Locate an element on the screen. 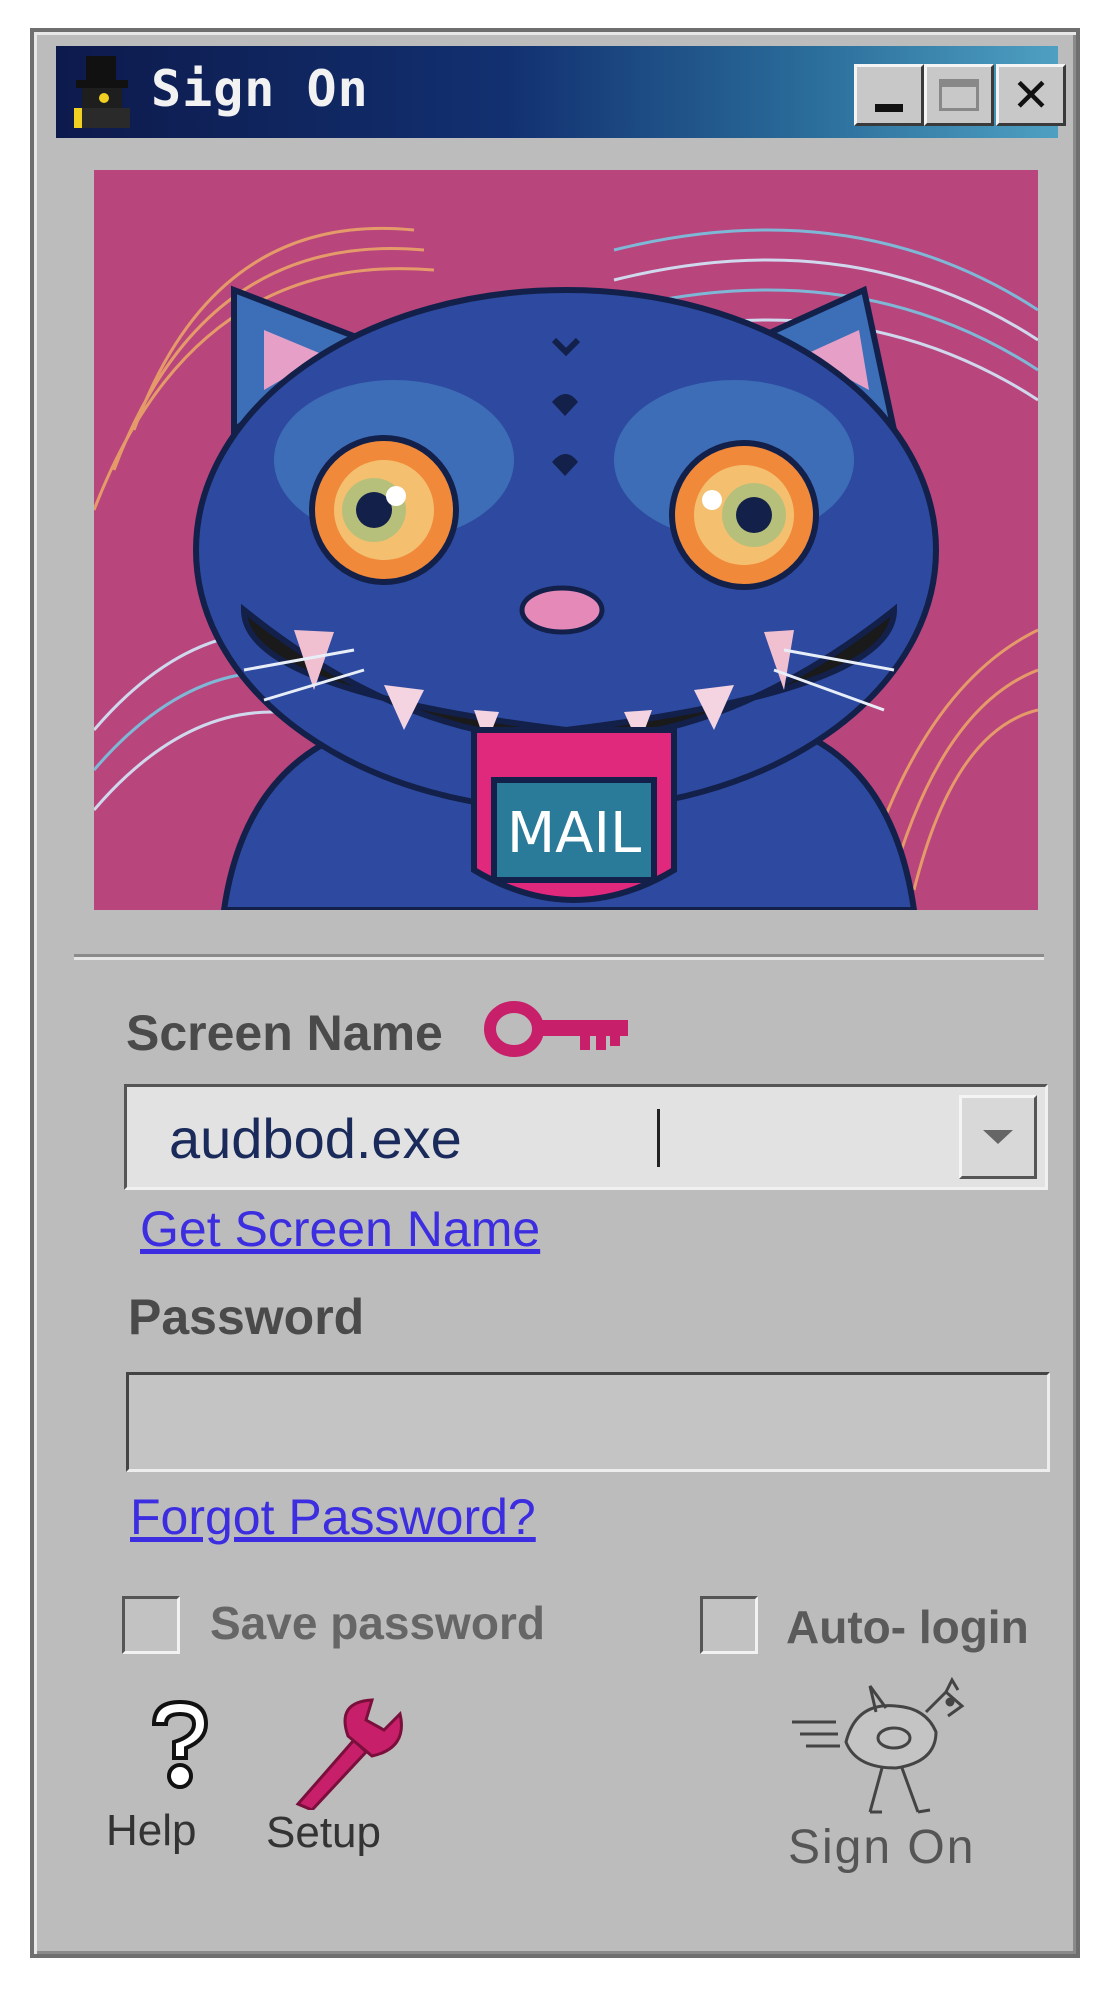  forgot-password-link: Forgot Password? is located at coordinates (333, 1517).